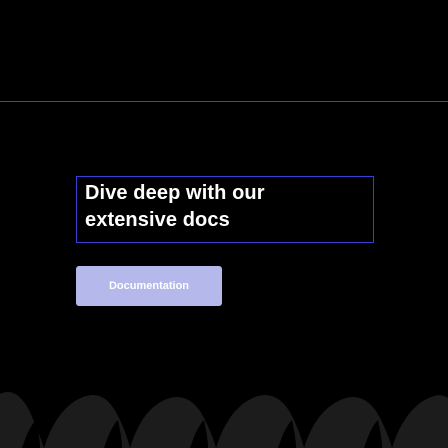  I want to click on wave-pattern-decoration, so click(224, 420).